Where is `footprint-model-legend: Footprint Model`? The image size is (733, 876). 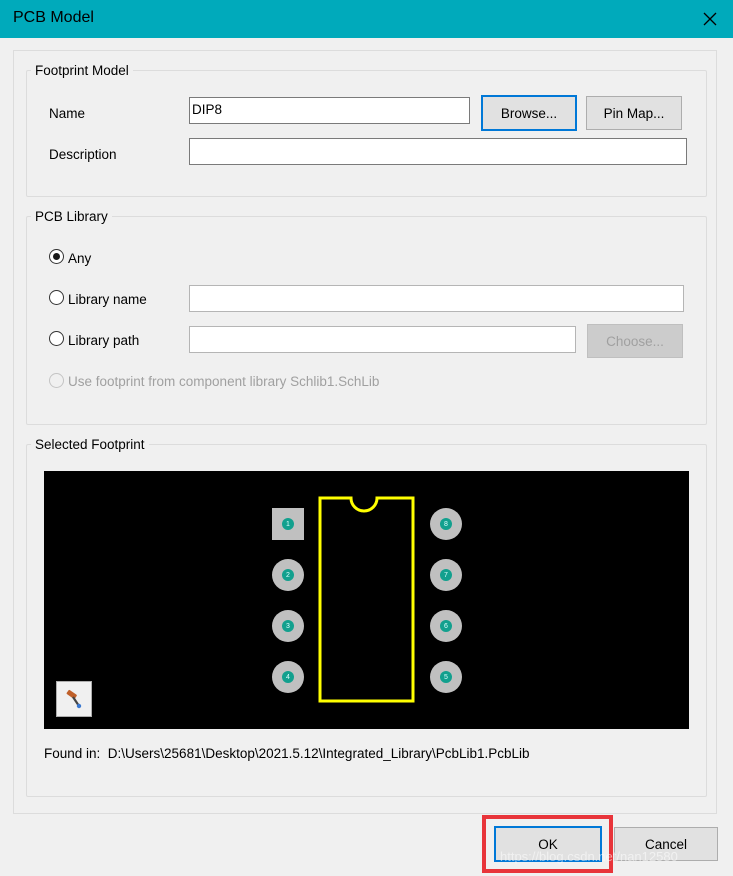
footprint-model-legend: Footprint Model is located at coordinates (82, 70).